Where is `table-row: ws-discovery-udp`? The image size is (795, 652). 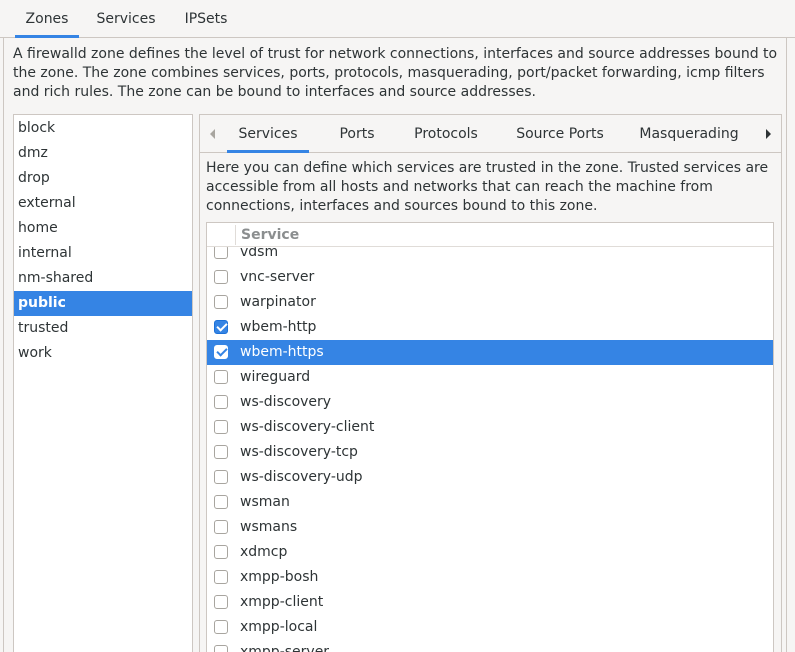
table-row: ws-discovery-udp is located at coordinates (490, 477).